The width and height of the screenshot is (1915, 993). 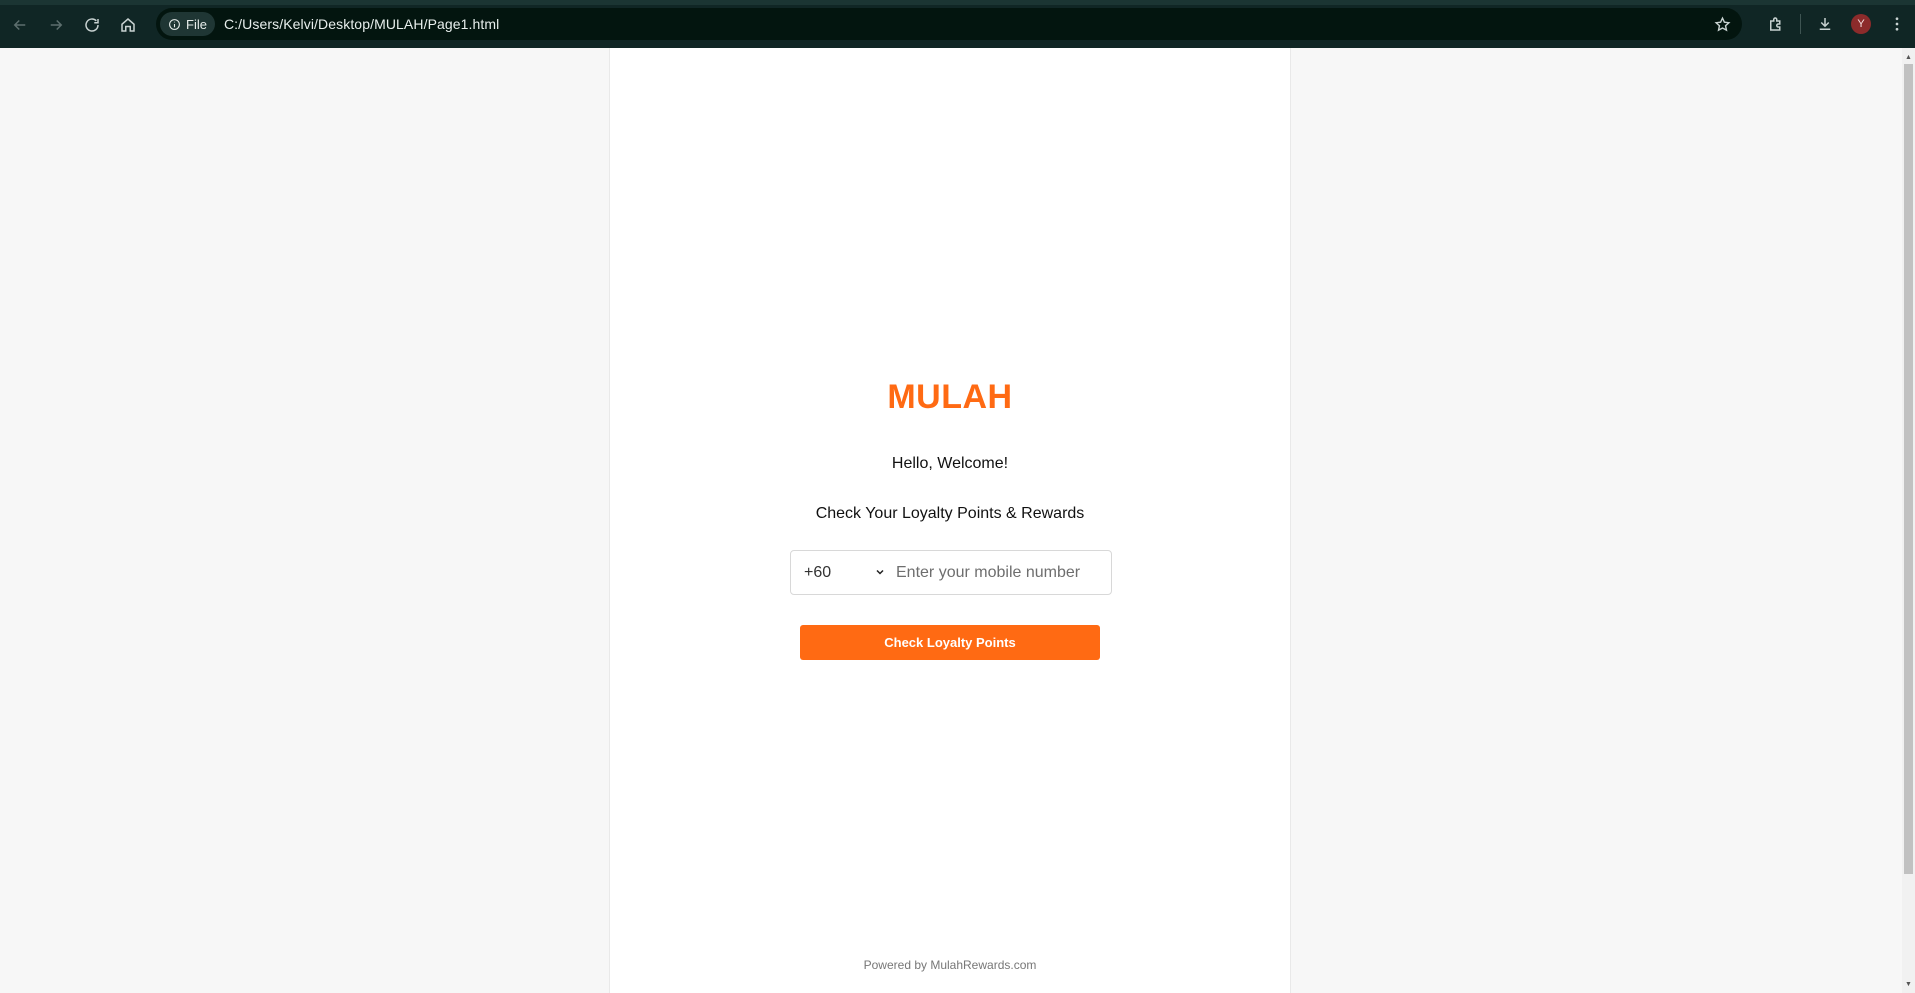 I want to click on avatar: Y, so click(x=1861, y=24).